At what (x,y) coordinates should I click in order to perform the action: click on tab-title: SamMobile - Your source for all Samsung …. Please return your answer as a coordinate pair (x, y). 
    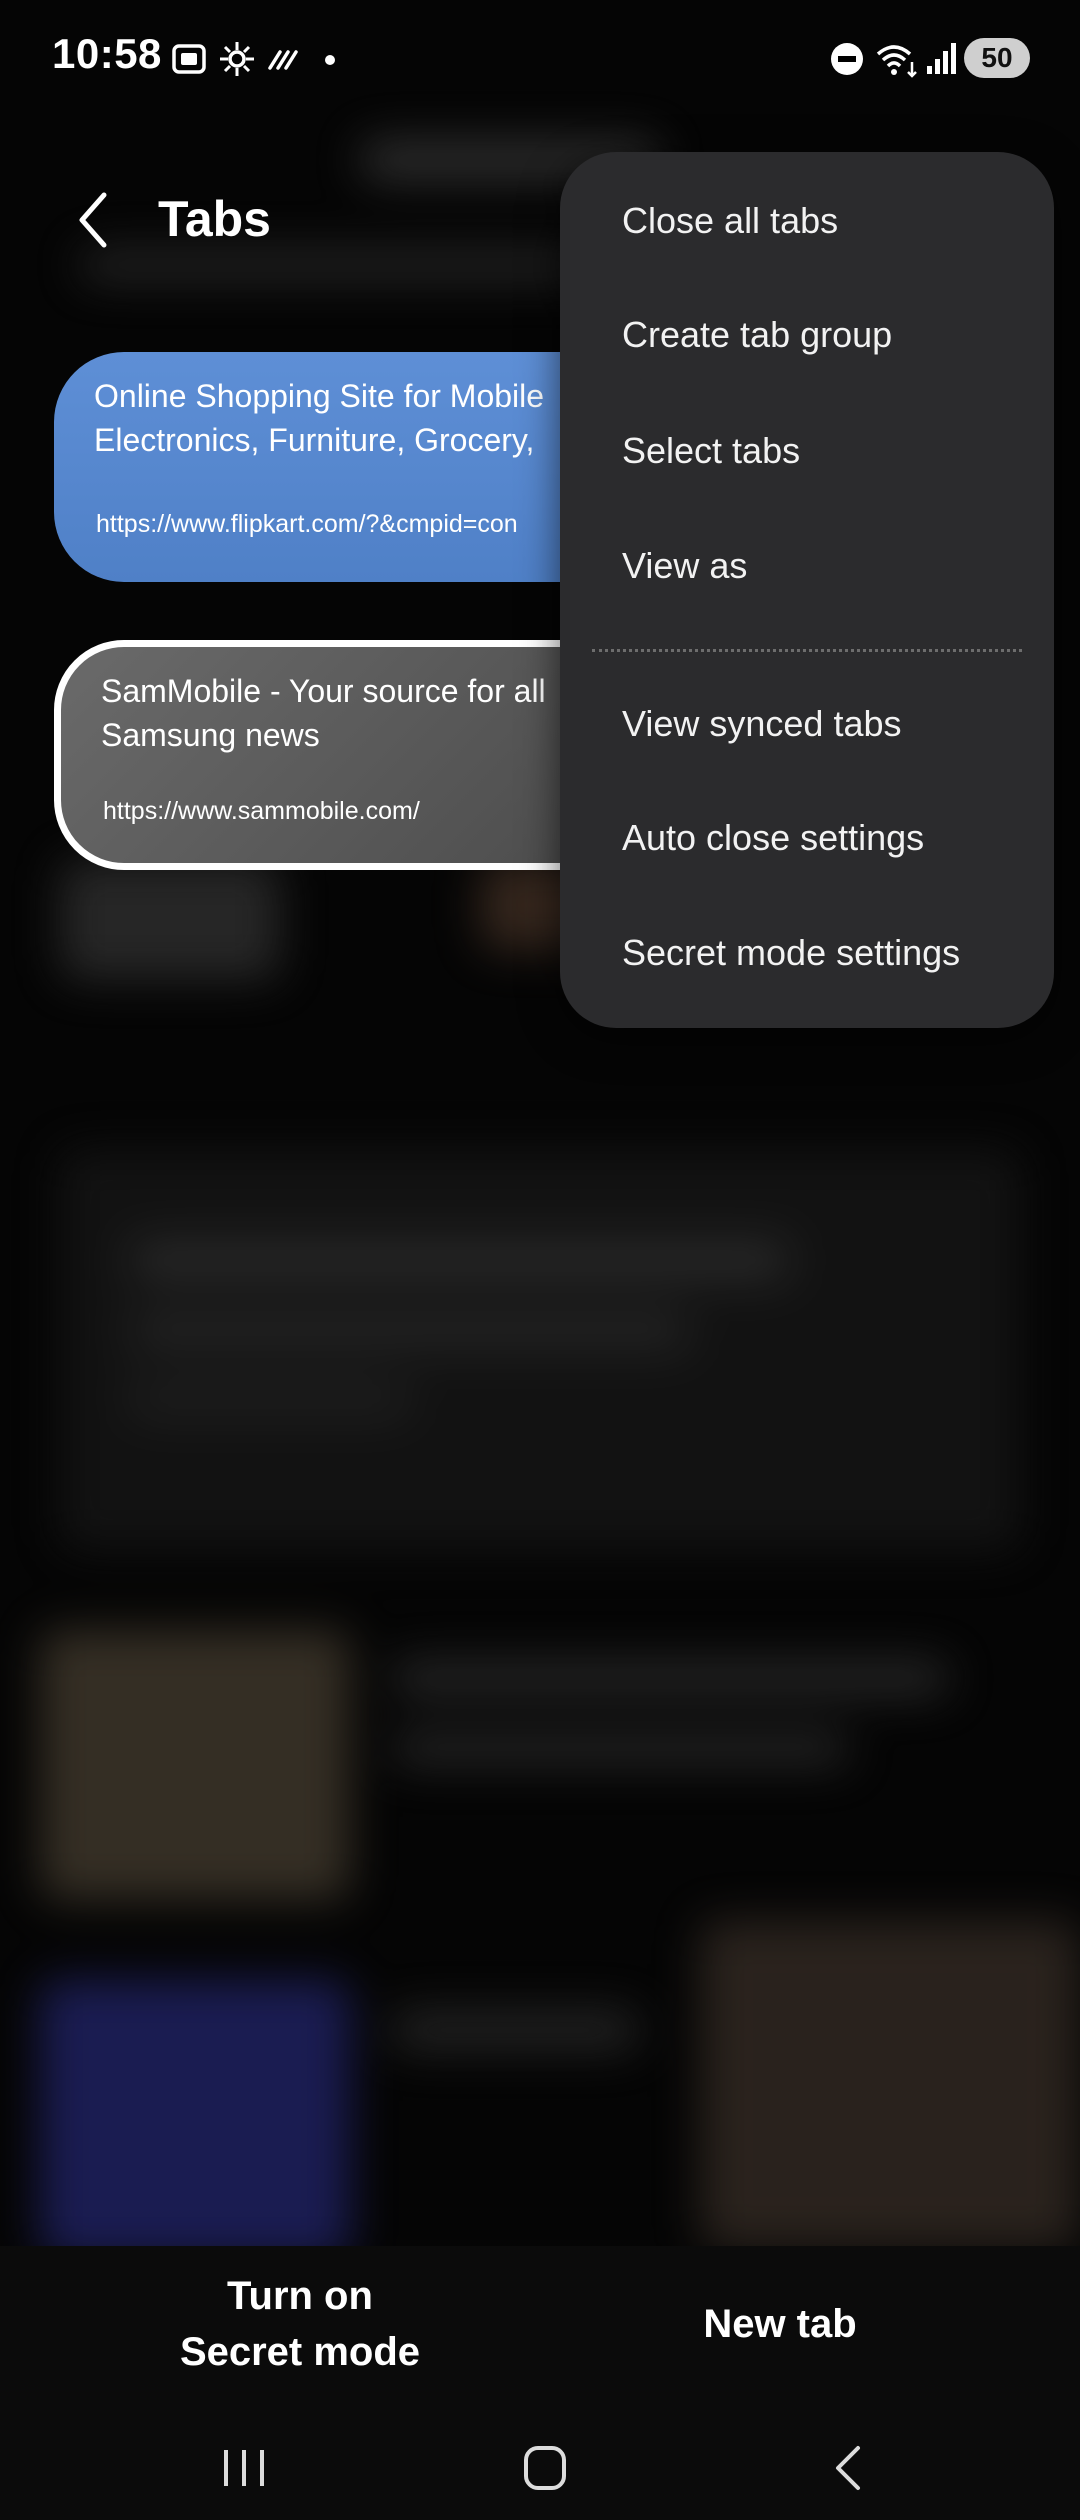
    Looking at the image, I should click on (323, 713).